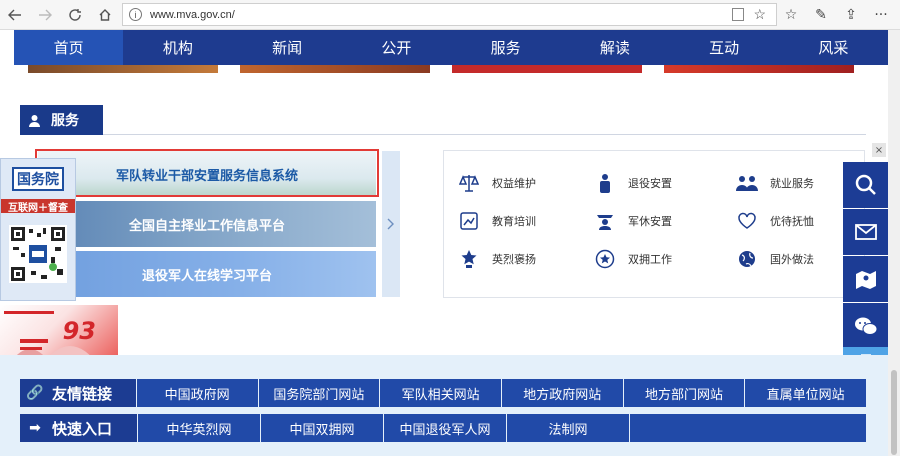 This screenshot has width=900, height=456. What do you see at coordinates (650, 183) in the screenshot?
I see `service-label: 退役安置` at bounding box center [650, 183].